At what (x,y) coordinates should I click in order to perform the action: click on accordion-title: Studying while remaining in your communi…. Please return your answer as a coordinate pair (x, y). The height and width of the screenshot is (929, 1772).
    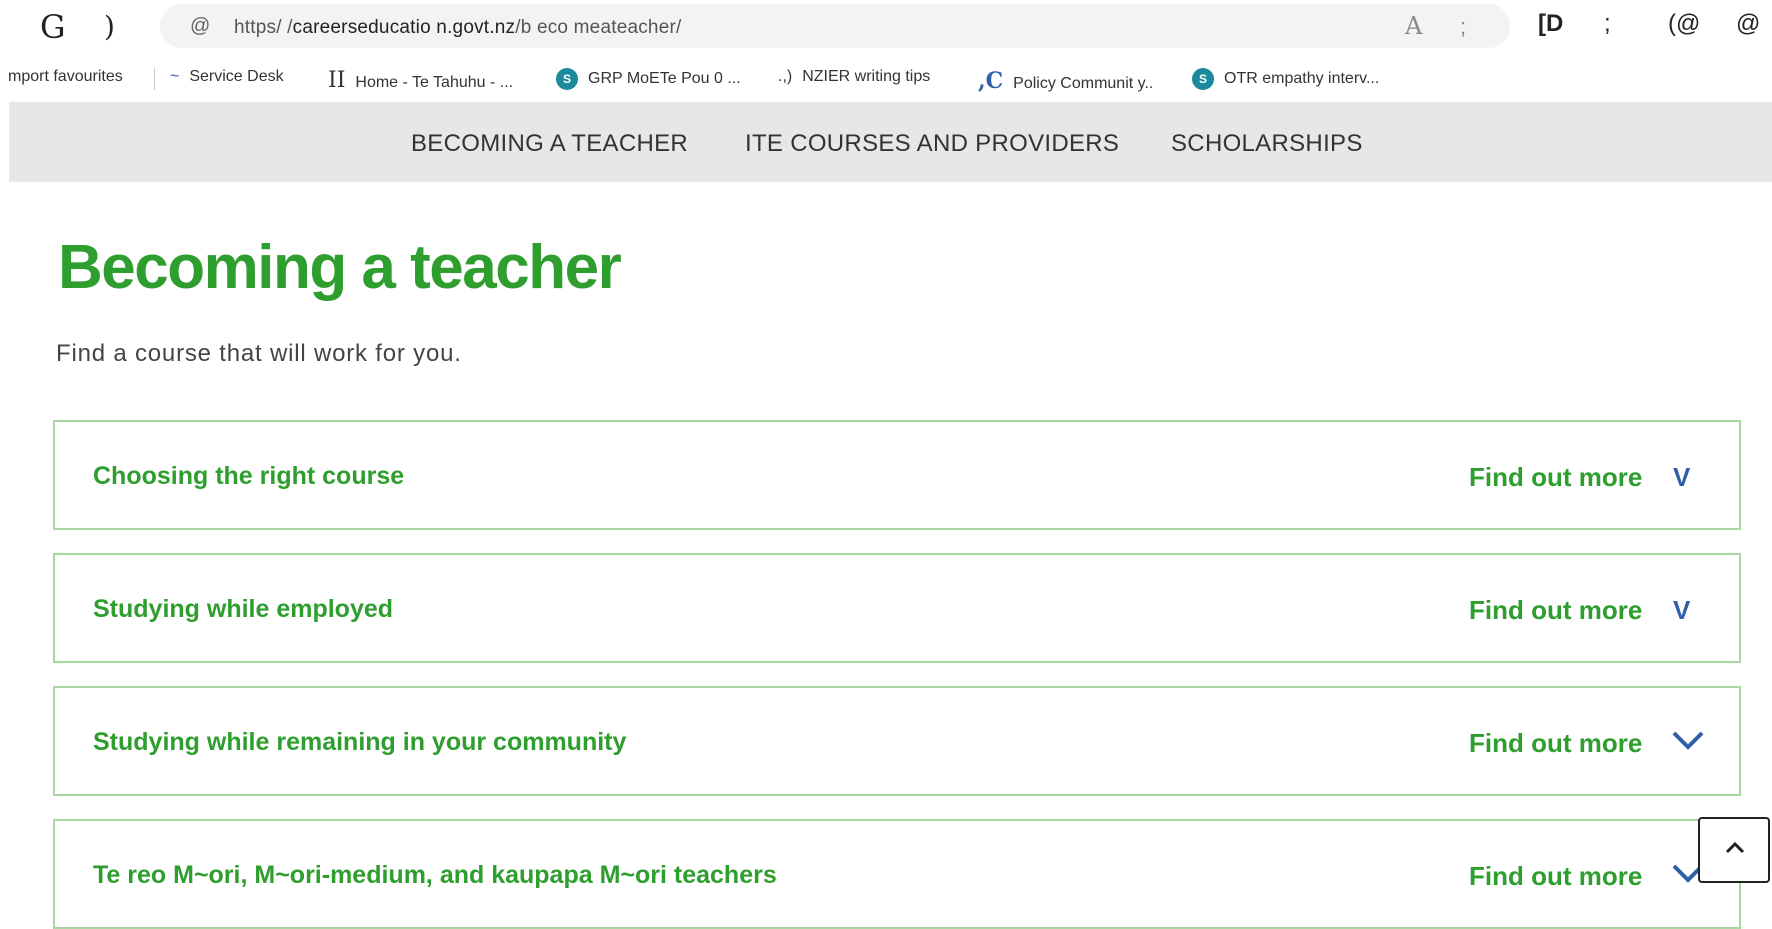
    Looking at the image, I should click on (360, 742).